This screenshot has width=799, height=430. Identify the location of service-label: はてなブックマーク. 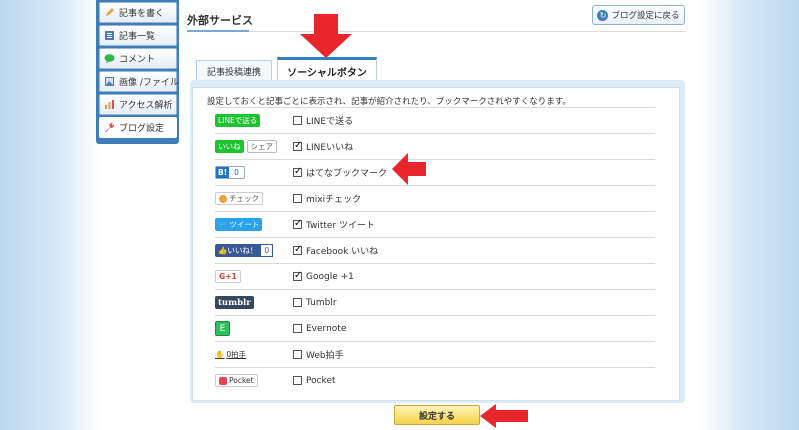
(347, 174).